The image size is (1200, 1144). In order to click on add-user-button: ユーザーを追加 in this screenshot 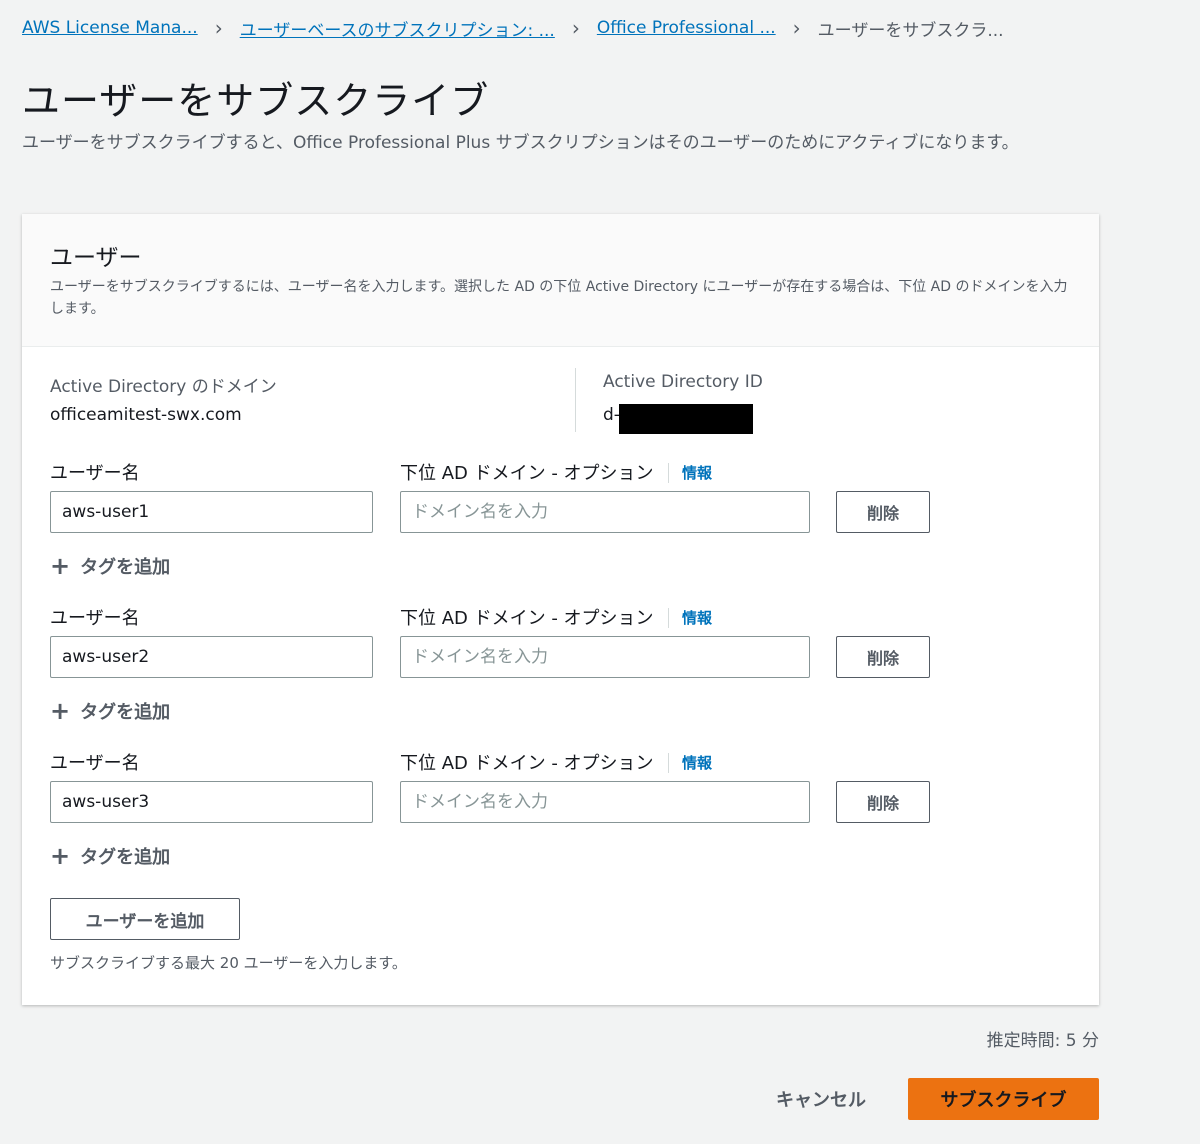, I will do `click(145, 919)`.